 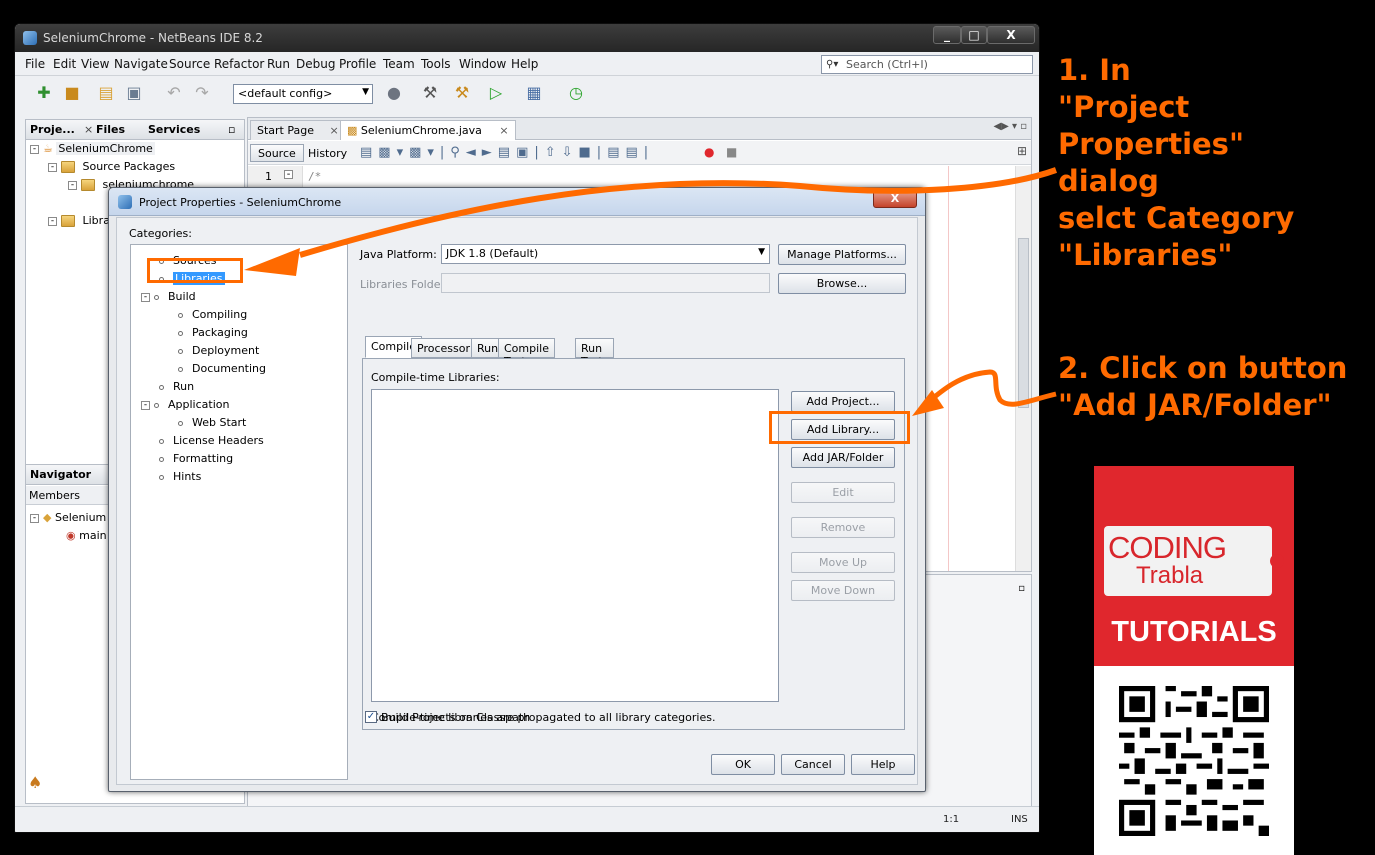 What do you see at coordinates (211, 440) in the screenshot?
I see `category-license-headers: License Headers` at bounding box center [211, 440].